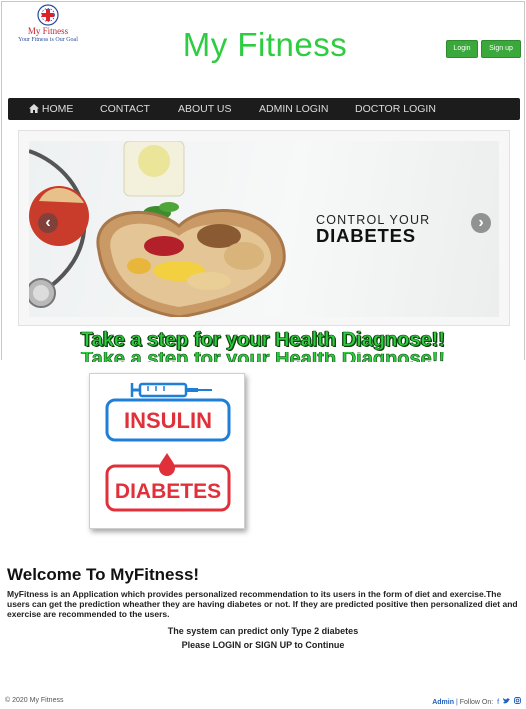 This screenshot has width=526, height=709. I want to click on login-signup-cta: Please LOGIN or SIGN UP to Continue, so click(263, 645).